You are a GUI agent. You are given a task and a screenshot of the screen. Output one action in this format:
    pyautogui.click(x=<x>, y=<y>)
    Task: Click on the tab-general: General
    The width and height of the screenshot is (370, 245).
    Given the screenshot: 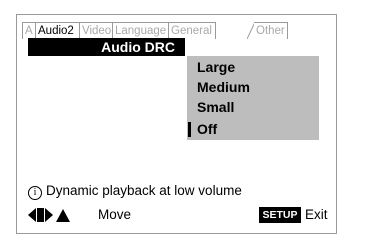 What is the action you would take?
    pyautogui.click(x=192, y=30)
    